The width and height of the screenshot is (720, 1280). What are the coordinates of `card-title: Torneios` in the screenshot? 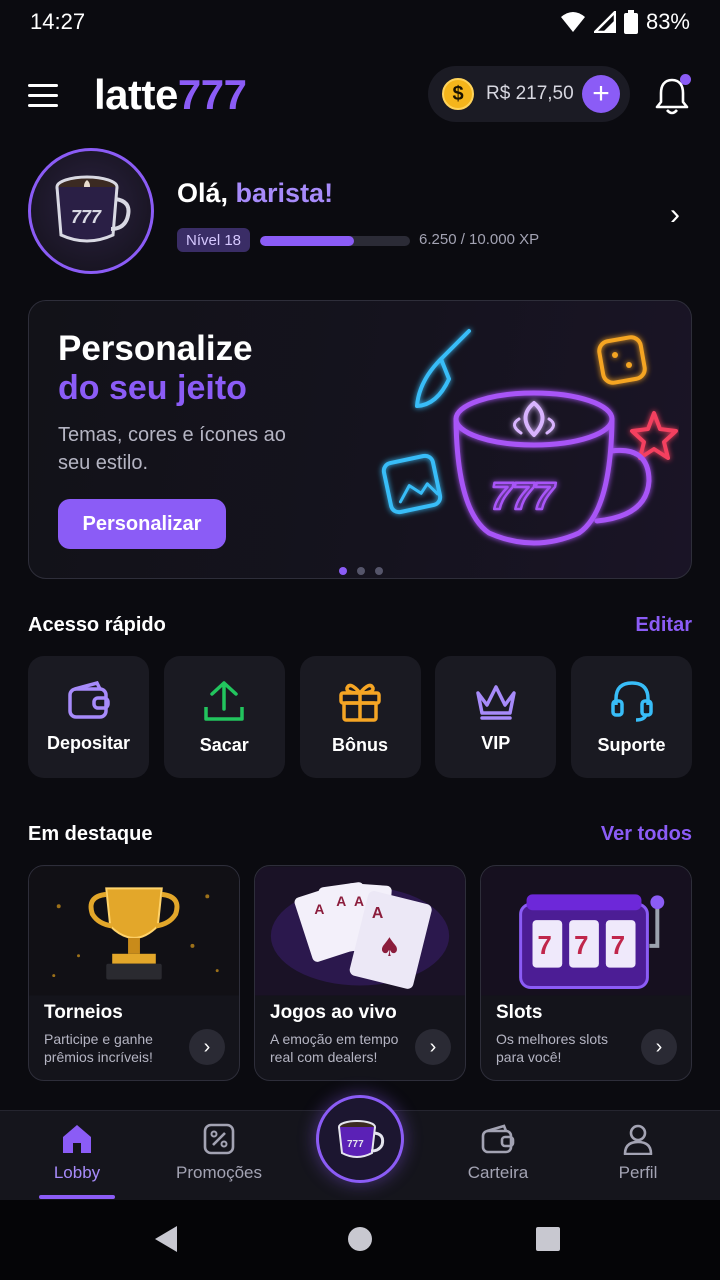 It's located at (83, 1012).